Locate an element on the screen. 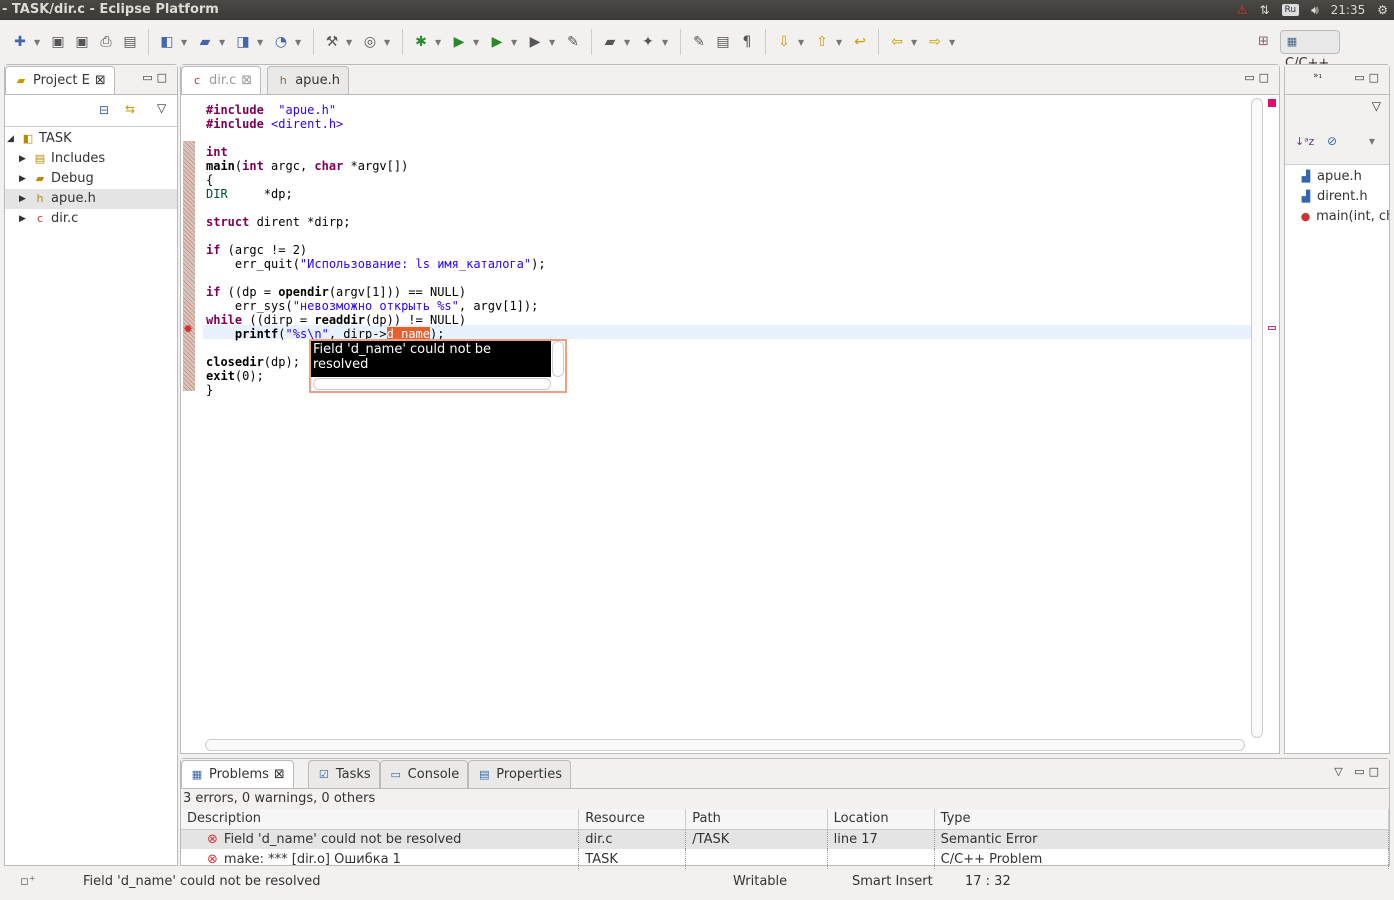  forward-icon: ⇨ is located at coordinates (935, 42).